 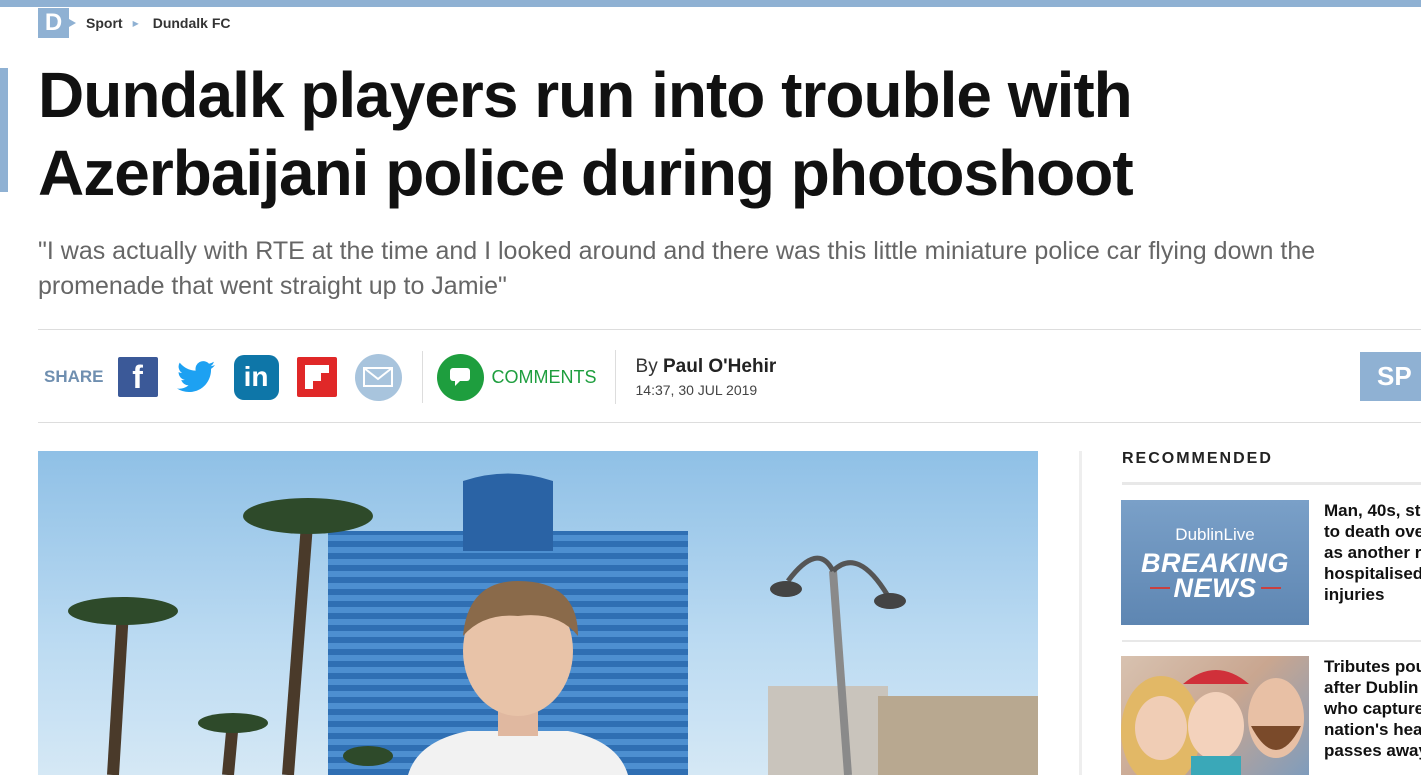 I want to click on brand-logo: DublinLive, so click(x=1215, y=534).